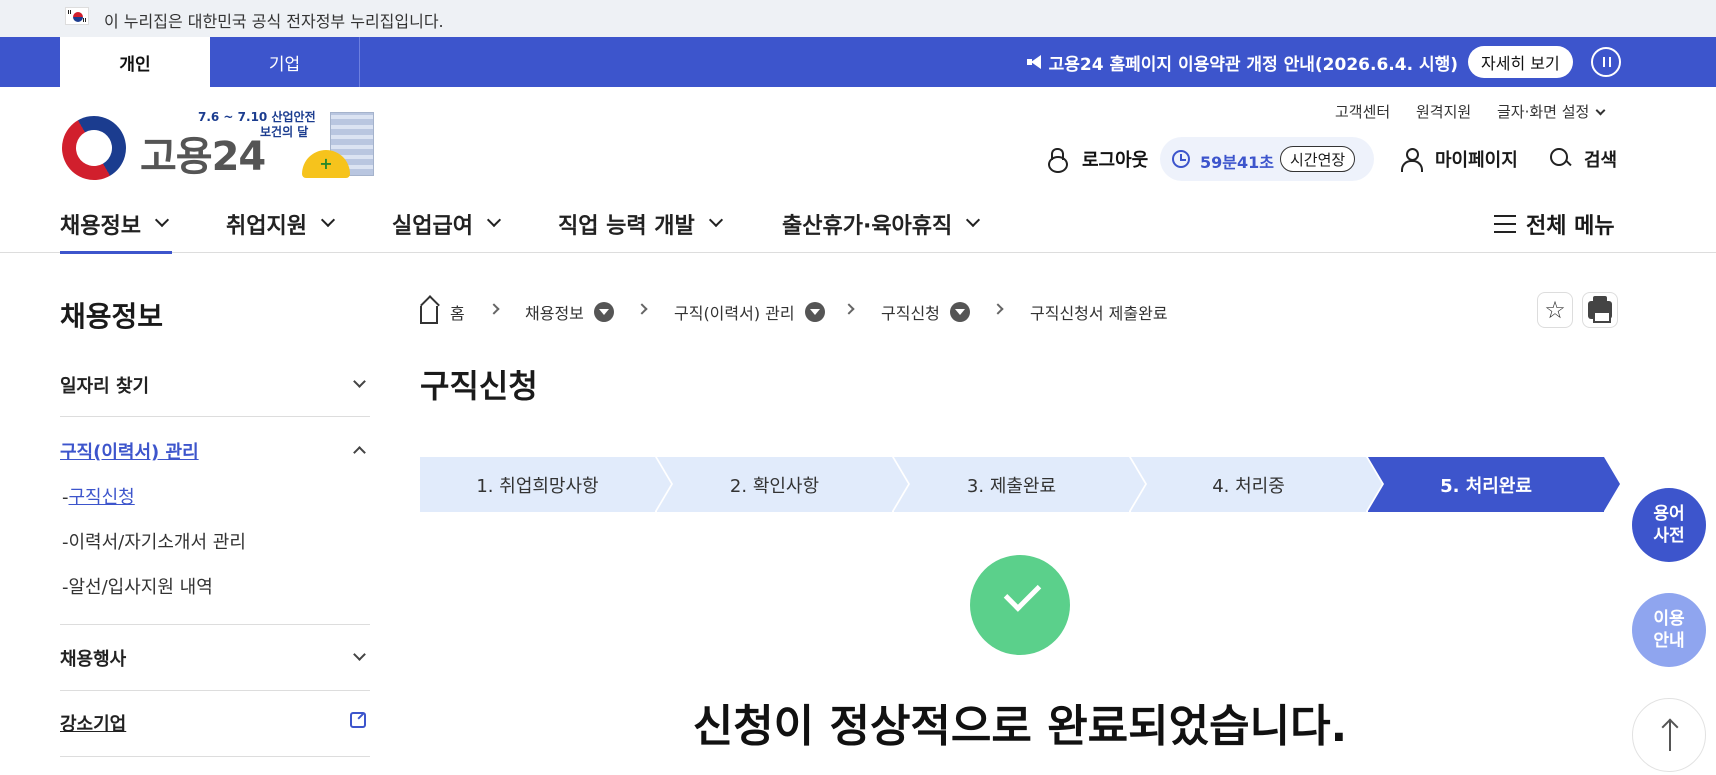 Image resolution: width=1716 pixels, height=775 pixels. I want to click on tab-personal: 개인, so click(135, 62).